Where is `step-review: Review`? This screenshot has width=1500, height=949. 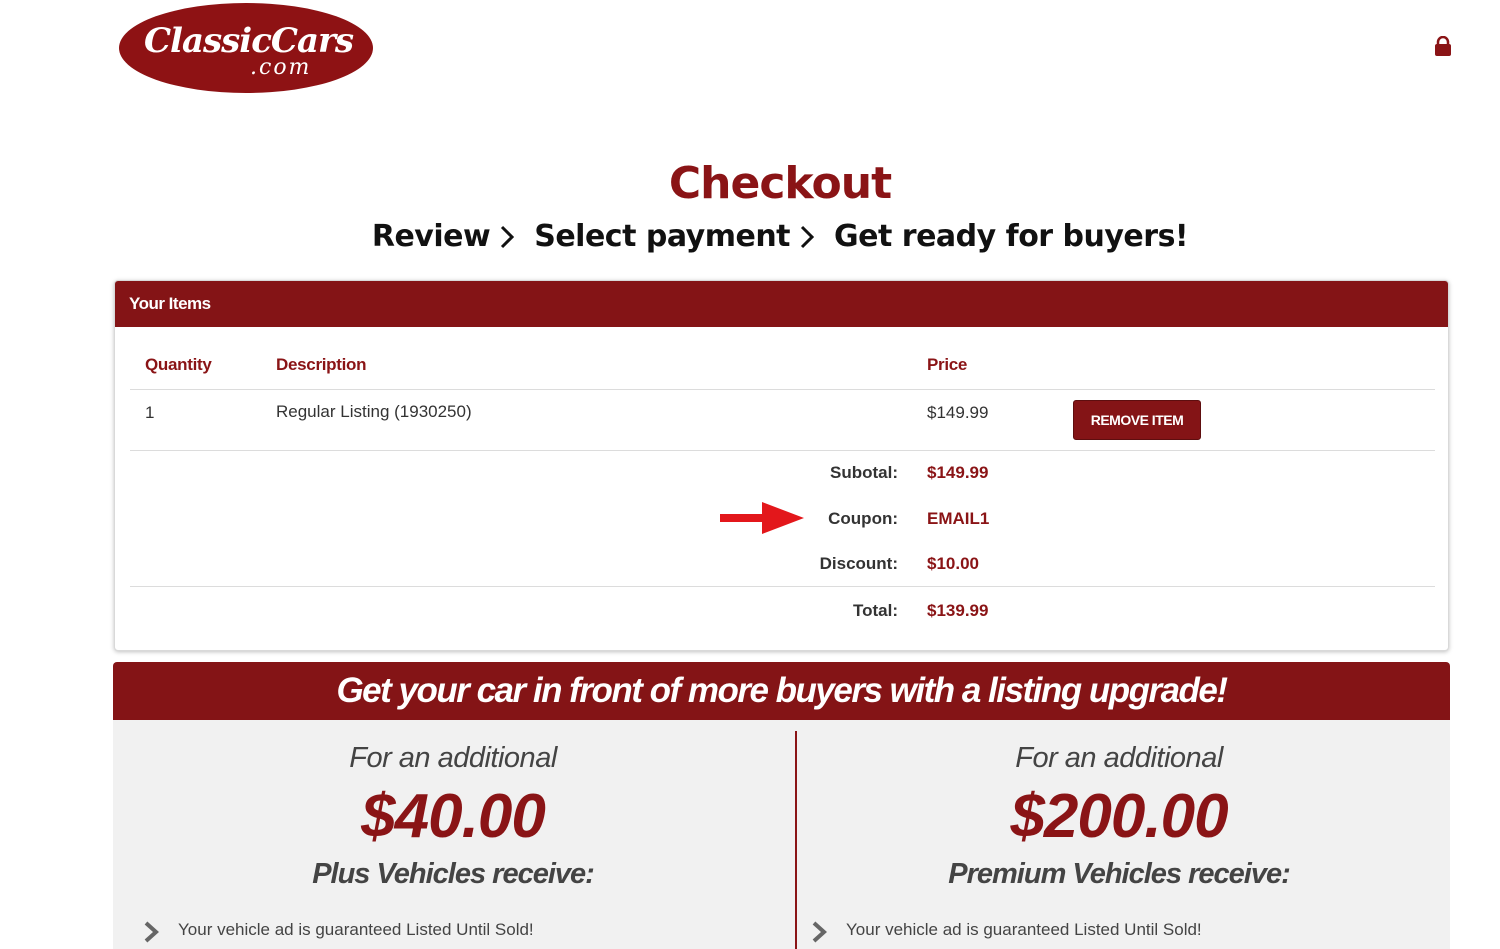
step-review: Review is located at coordinates (431, 236).